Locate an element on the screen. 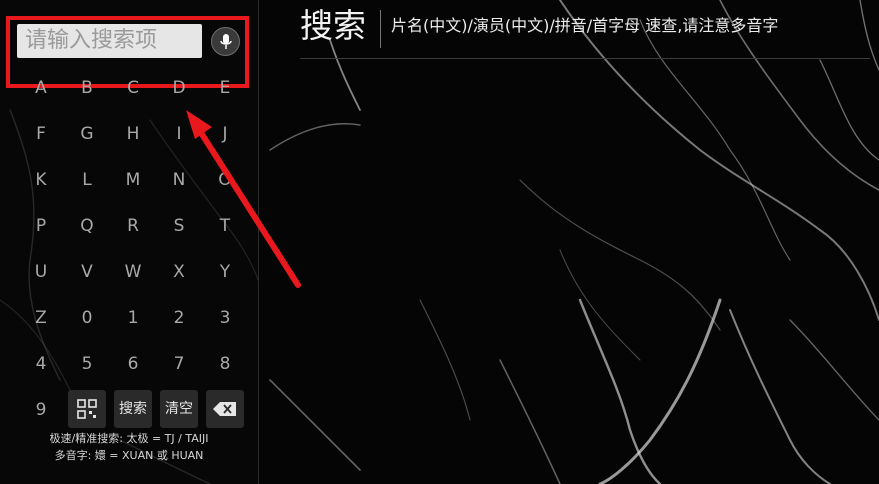  search-button: 搜索 is located at coordinates (133, 409).